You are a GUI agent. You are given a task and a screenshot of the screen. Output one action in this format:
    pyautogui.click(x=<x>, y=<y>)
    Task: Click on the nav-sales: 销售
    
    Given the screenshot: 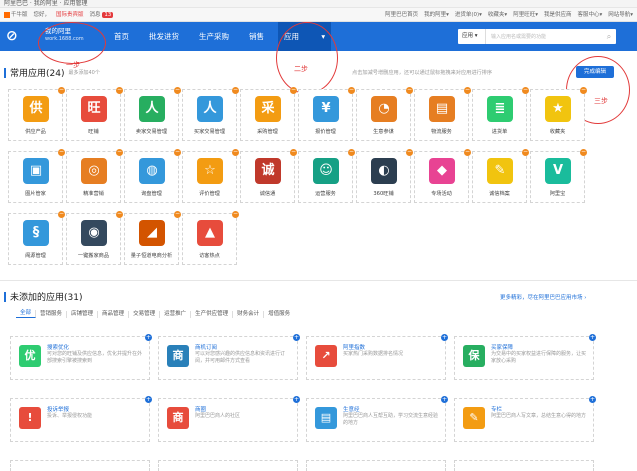 What is the action you would take?
    pyautogui.click(x=256, y=36)
    